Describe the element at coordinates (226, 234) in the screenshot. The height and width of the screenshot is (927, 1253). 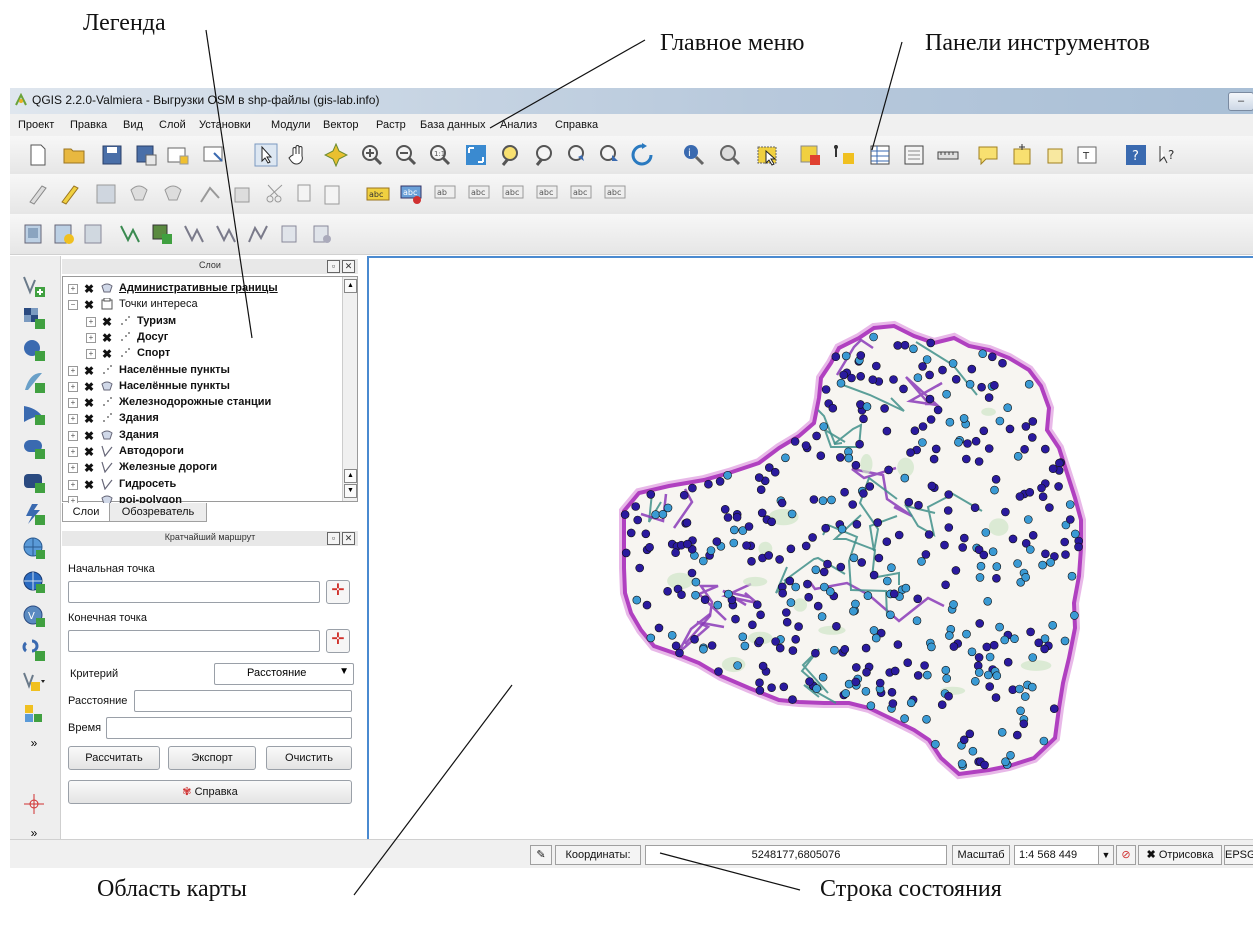
I see `add-wms-icon` at that location.